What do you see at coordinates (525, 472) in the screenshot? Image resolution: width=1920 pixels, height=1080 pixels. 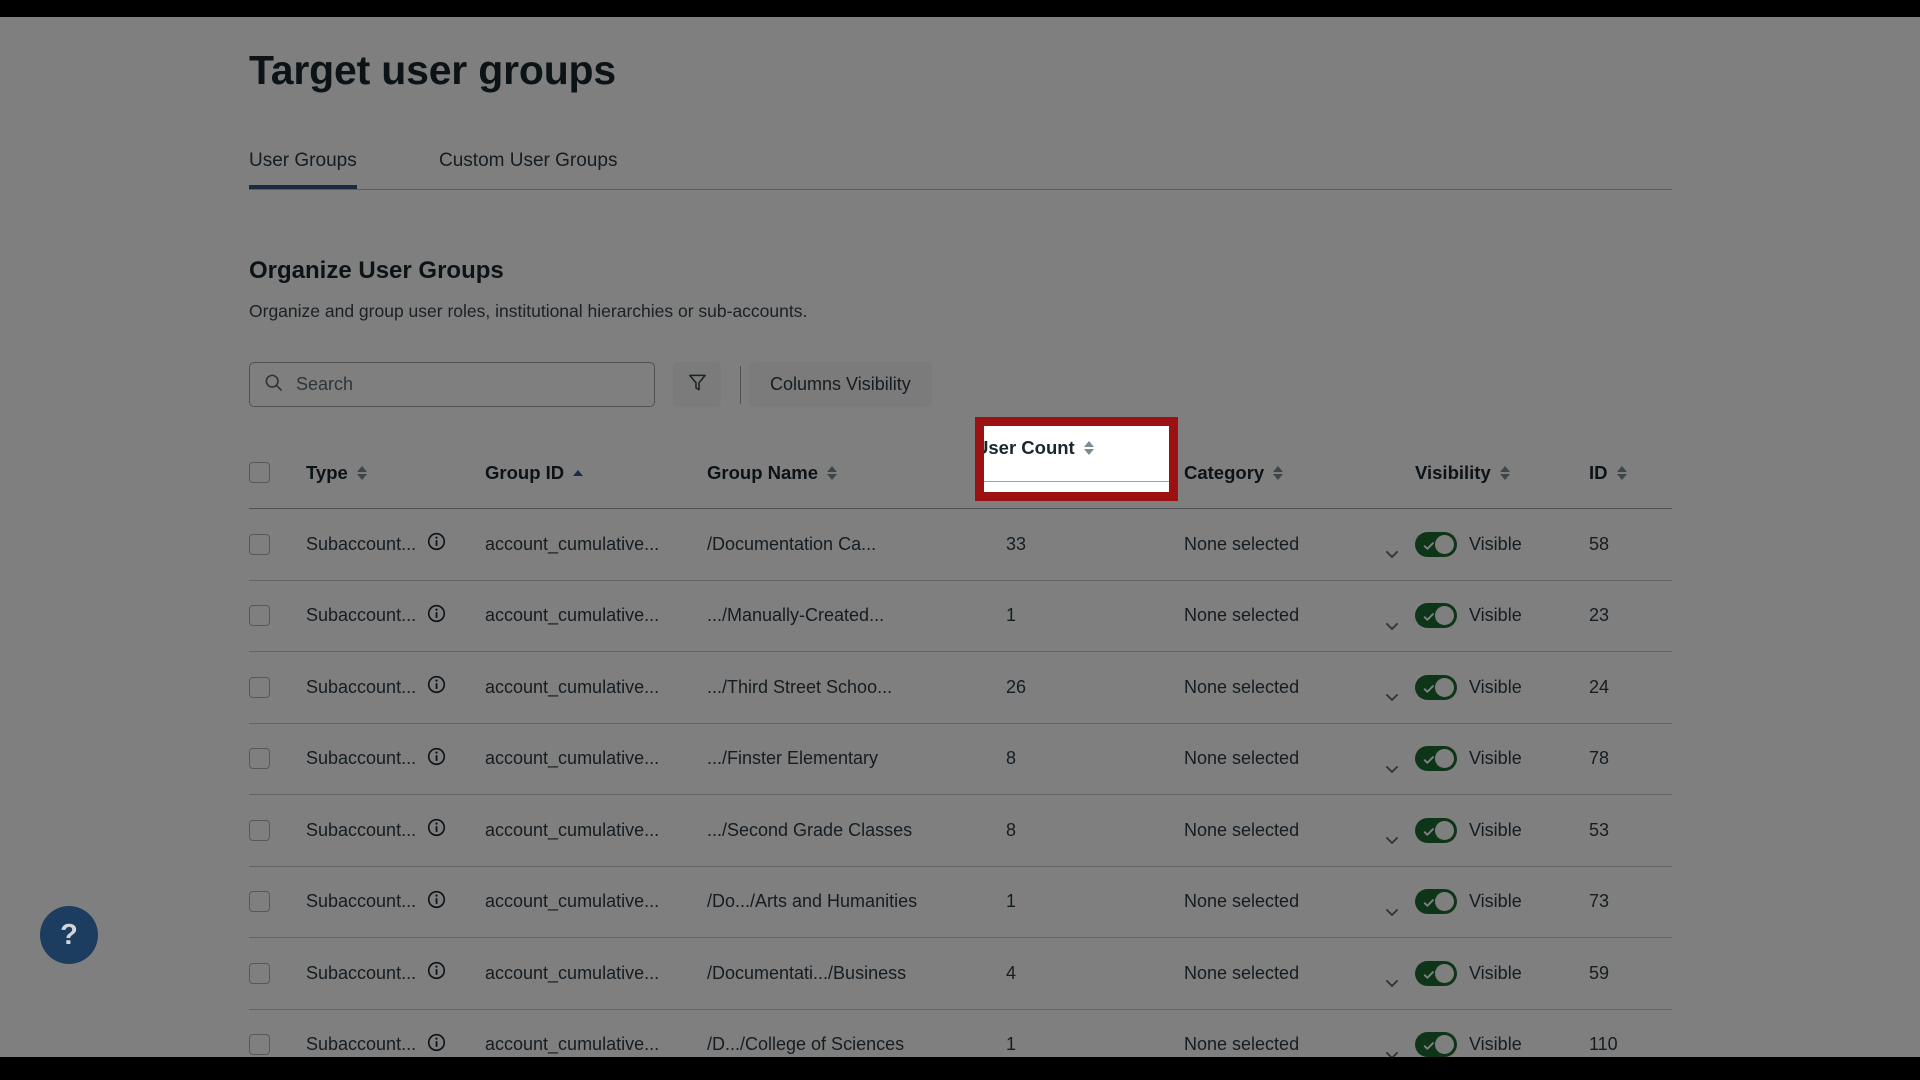 I see `column-header-group-id-label: Group ID` at bounding box center [525, 472].